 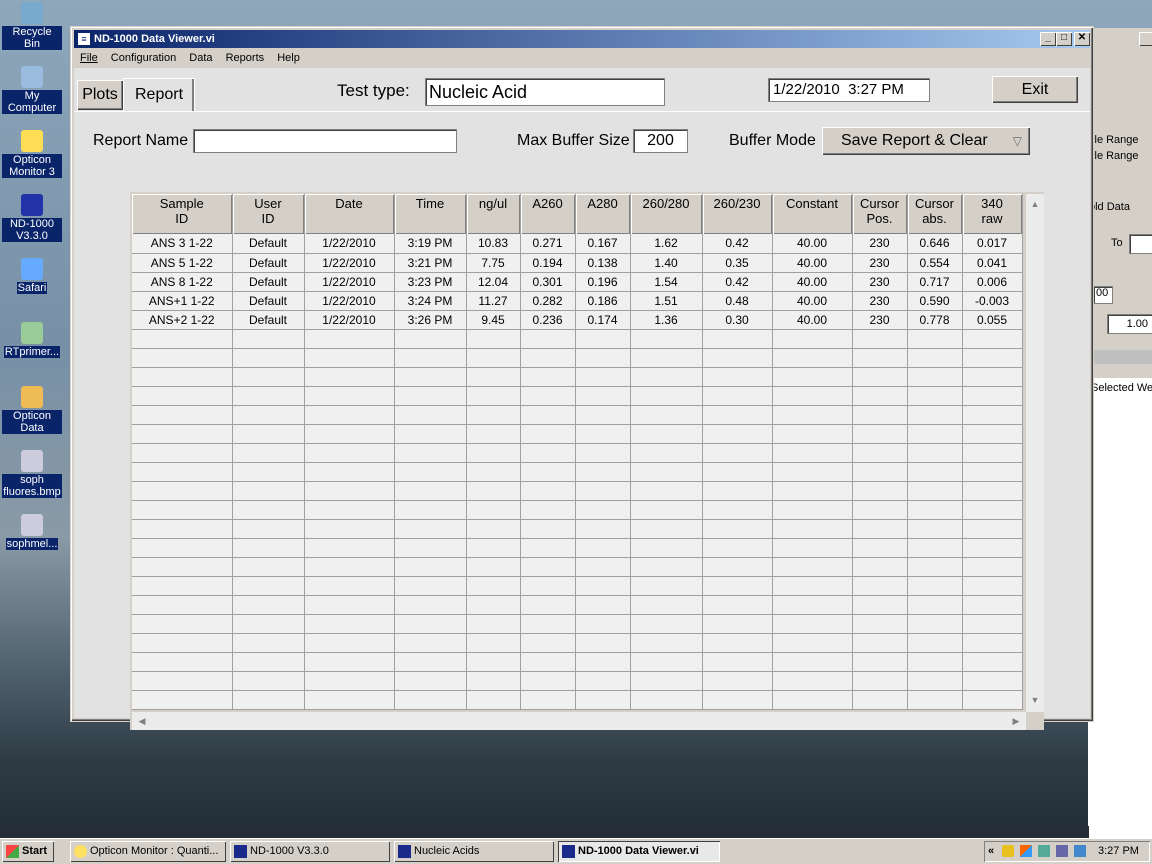 I want to click on network-icon, so click(x=1044, y=851).